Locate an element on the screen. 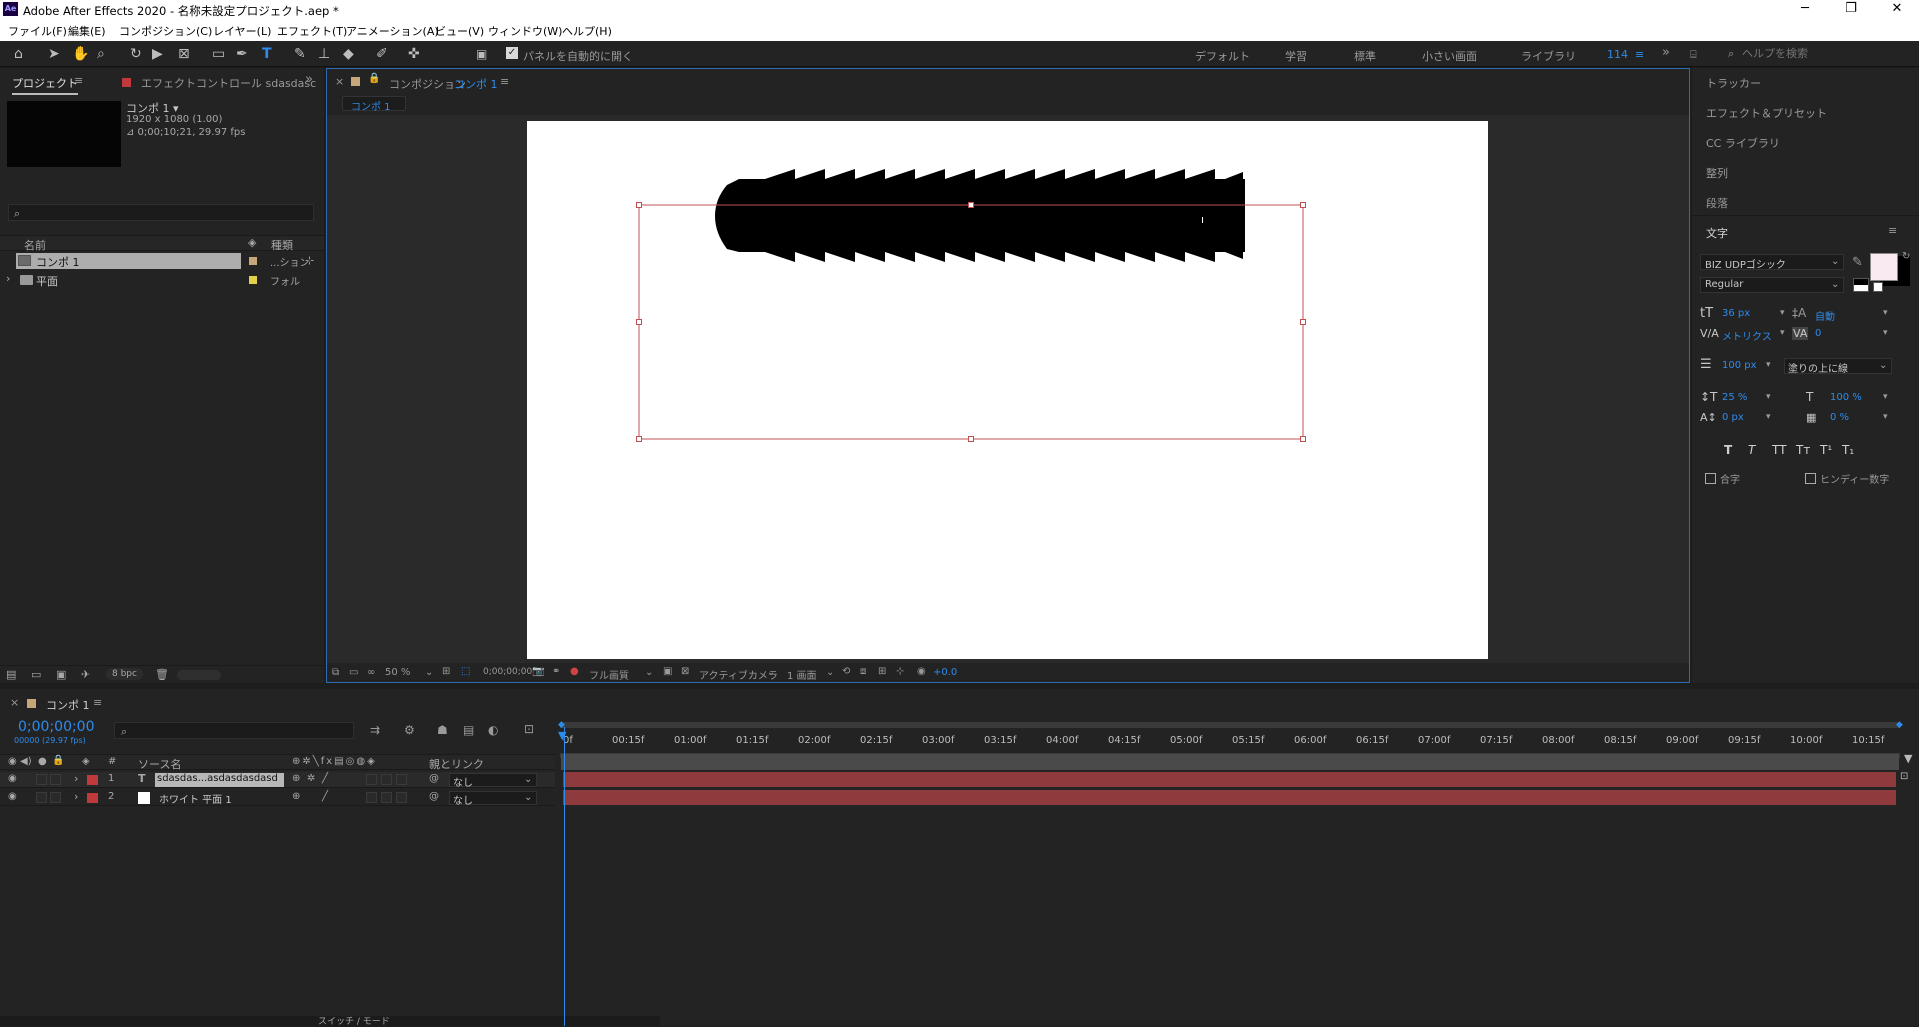  pick-whip-icon: @ is located at coordinates (434, 778).